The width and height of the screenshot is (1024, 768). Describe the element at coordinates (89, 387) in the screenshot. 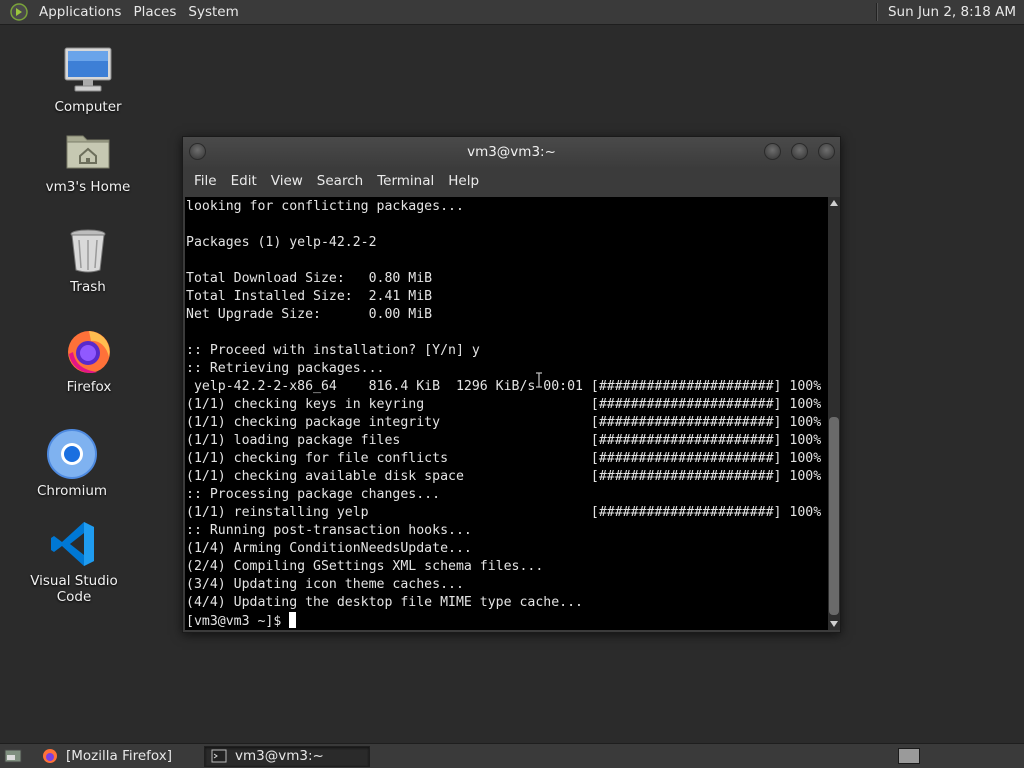

I see `desktop-icon-label: Firefox` at that location.